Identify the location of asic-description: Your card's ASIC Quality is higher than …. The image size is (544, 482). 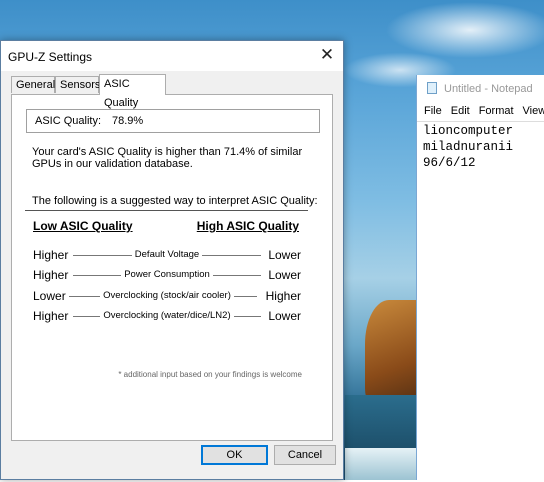
(167, 158).